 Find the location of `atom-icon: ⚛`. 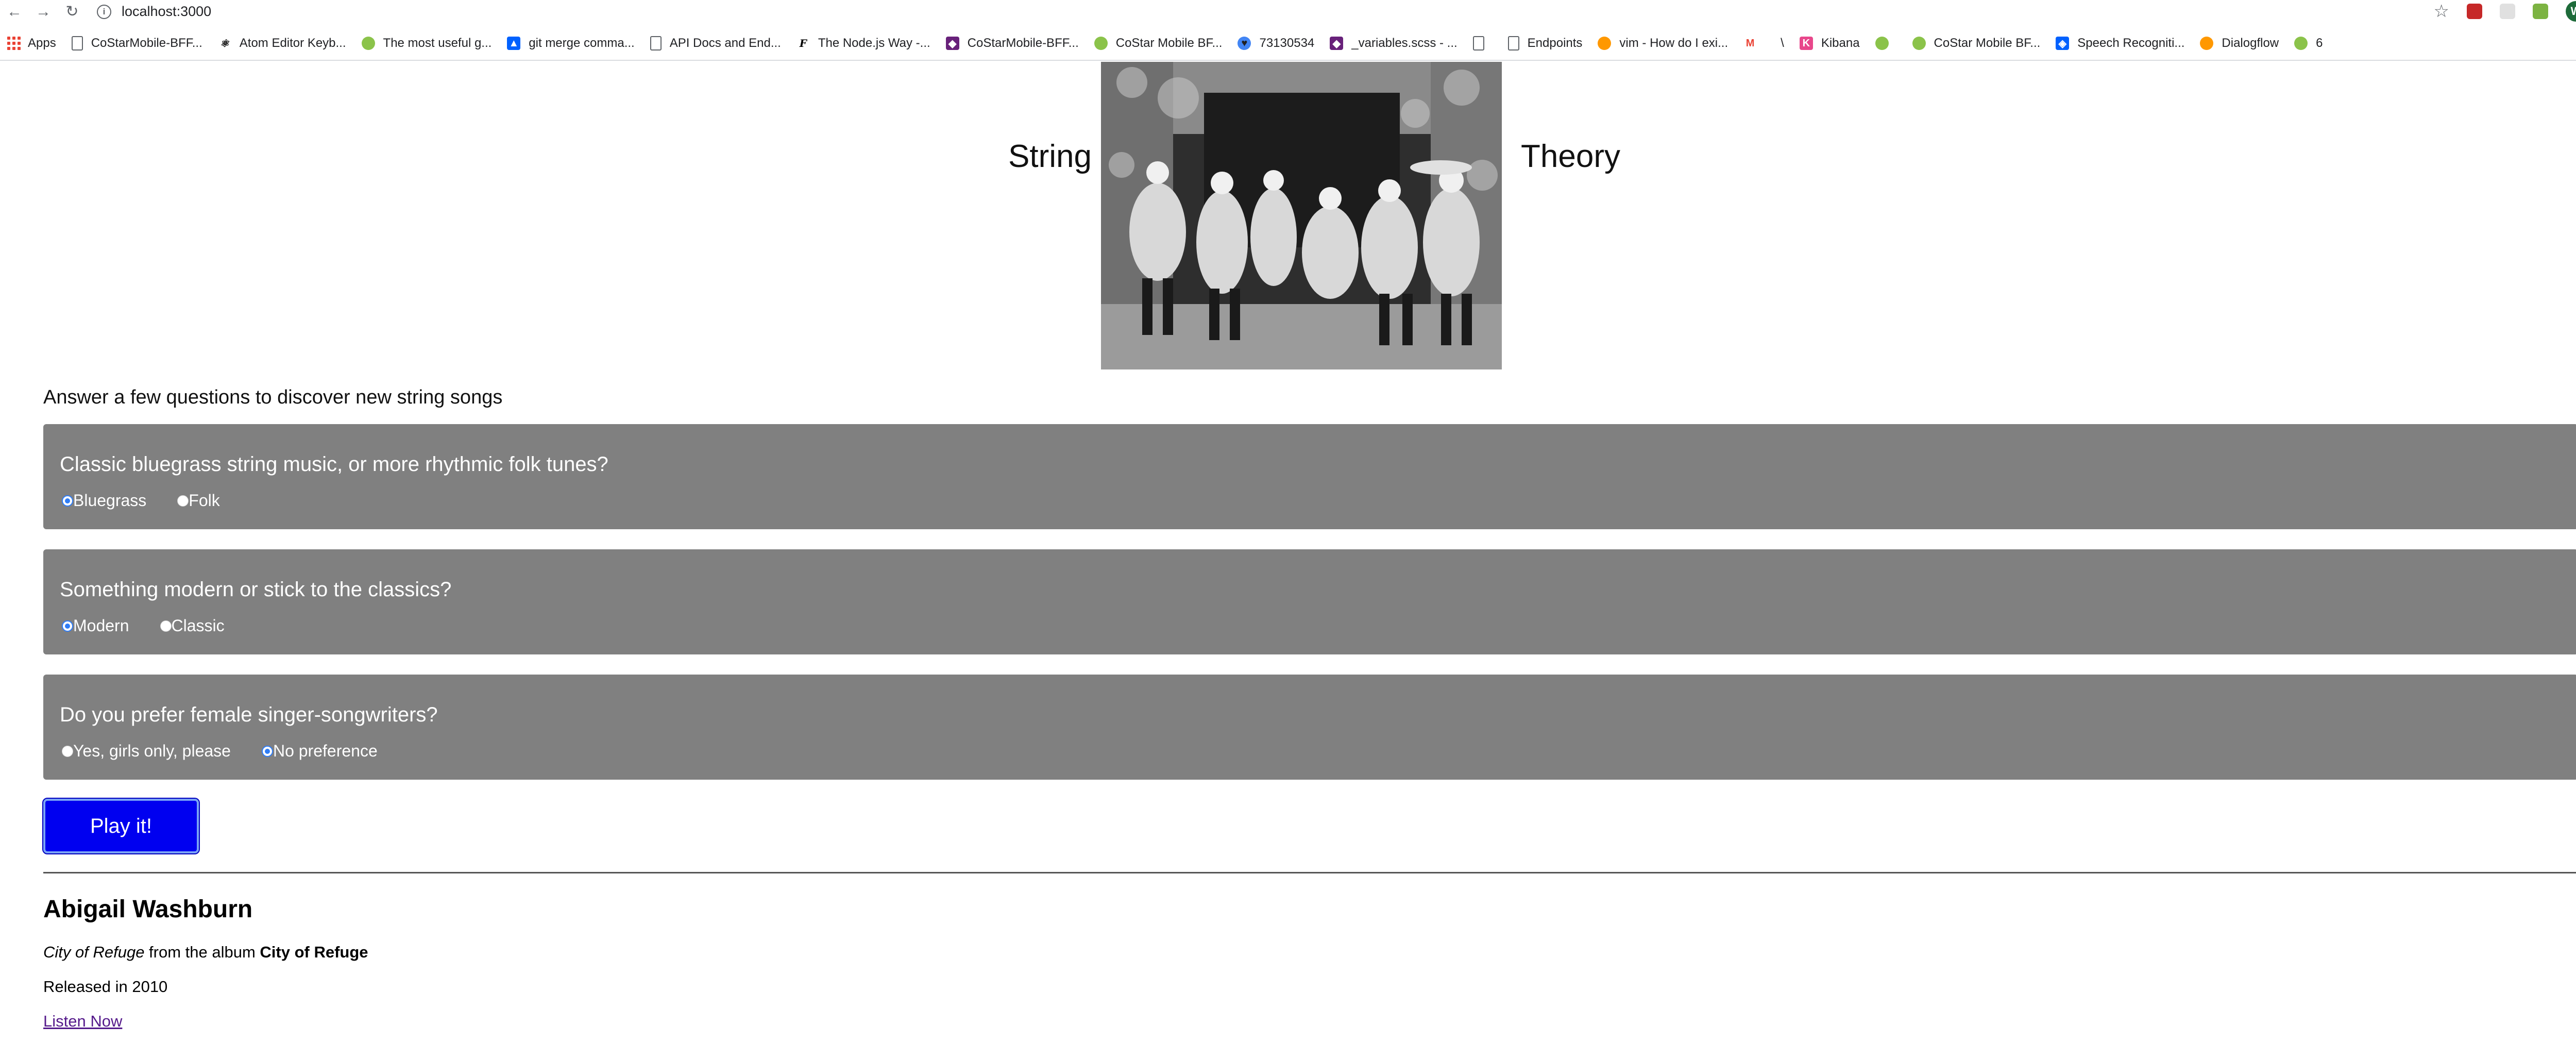

atom-icon: ⚛ is located at coordinates (224, 43).